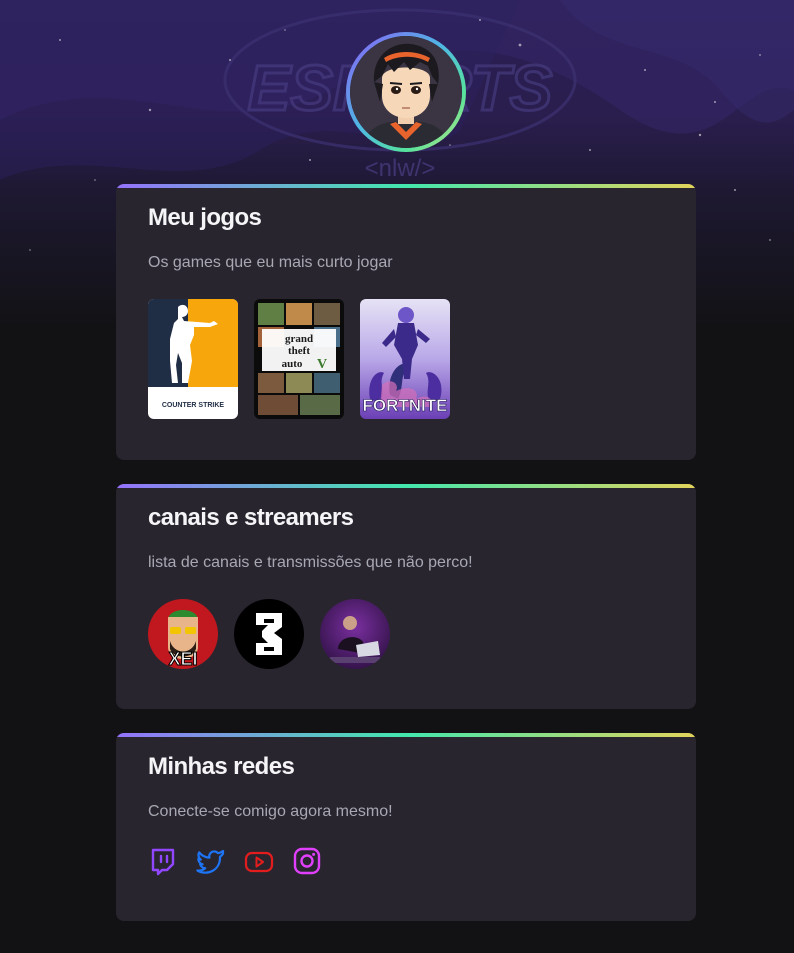 Image resolution: width=794 pixels, height=953 pixels. Describe the element at coordinates (405, 405) in the screenshot. I see `fortnite-label: FORTNITE` at that location.